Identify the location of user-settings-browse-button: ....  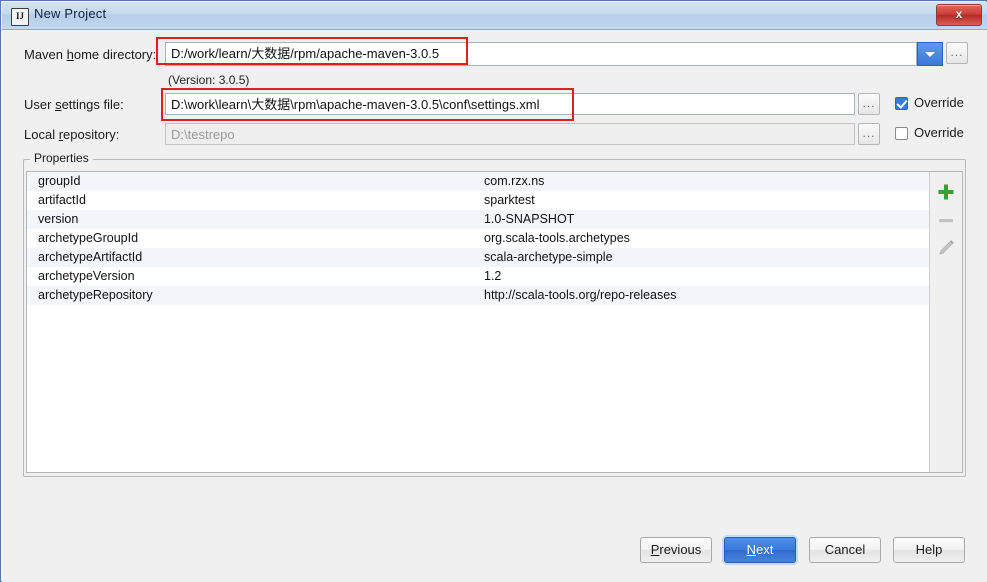
(869, 104).